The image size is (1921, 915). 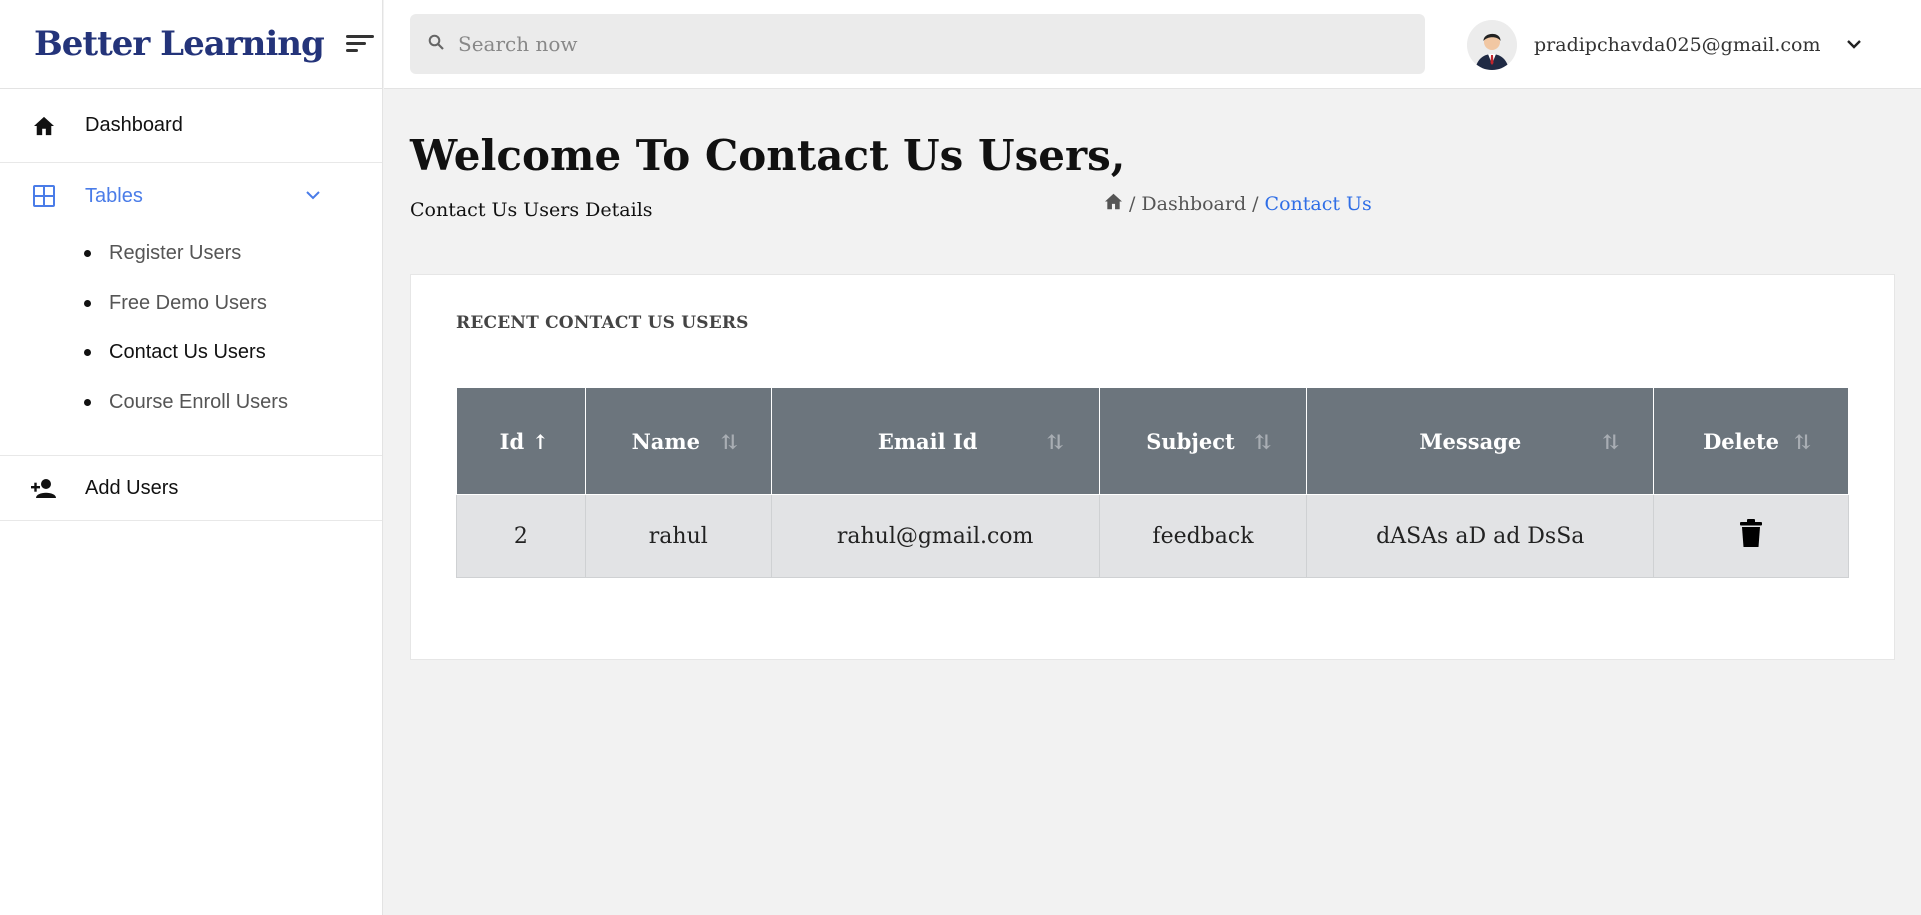 I want to click on cell-subject: feedback, so click(x=1203, y=536).